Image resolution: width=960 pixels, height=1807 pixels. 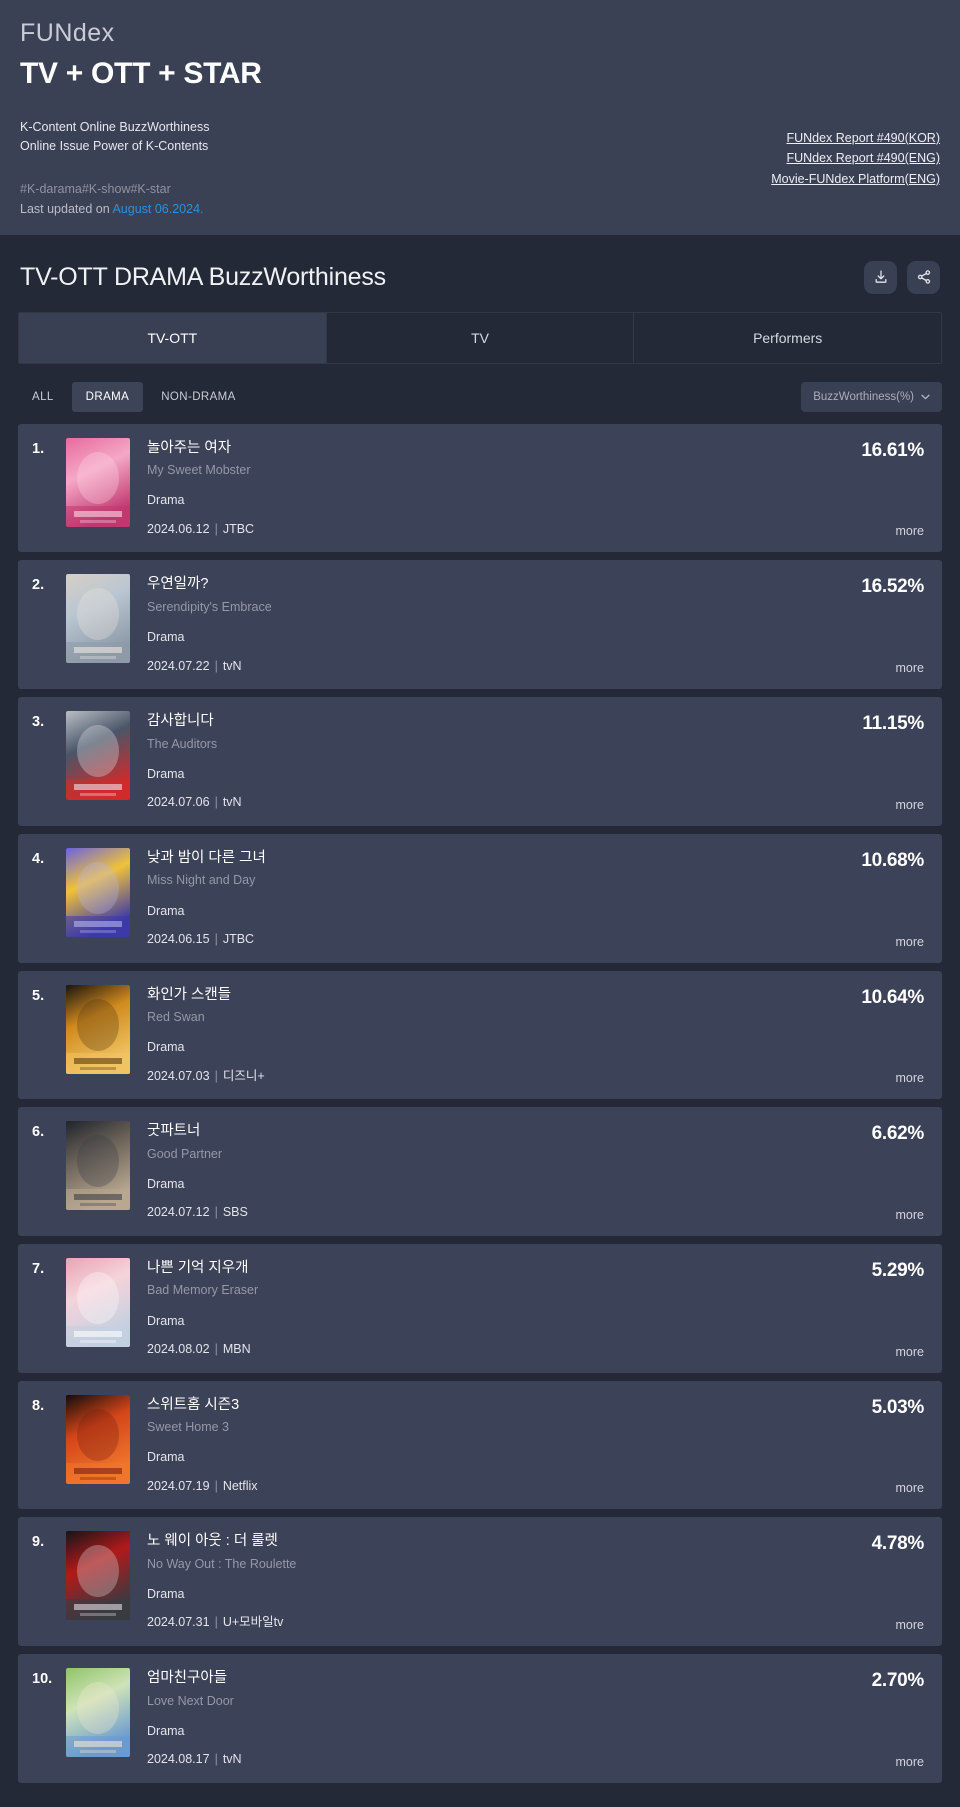 What do you see at coordinates (198, 397) in the screenshot?
I see `filter-non-drama: NON-DRAMA` at bounding box center [198, 397].